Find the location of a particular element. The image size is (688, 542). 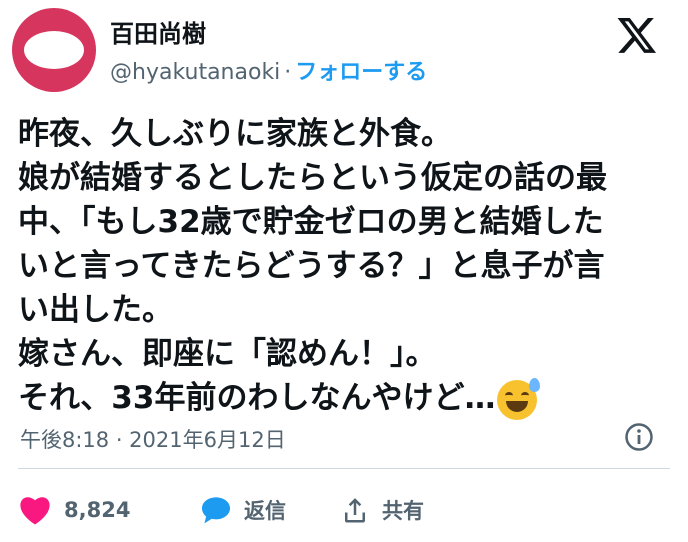

tweet-line: 嫁さん、即座に「認めん！」。 is located at coordinates (227, 354).